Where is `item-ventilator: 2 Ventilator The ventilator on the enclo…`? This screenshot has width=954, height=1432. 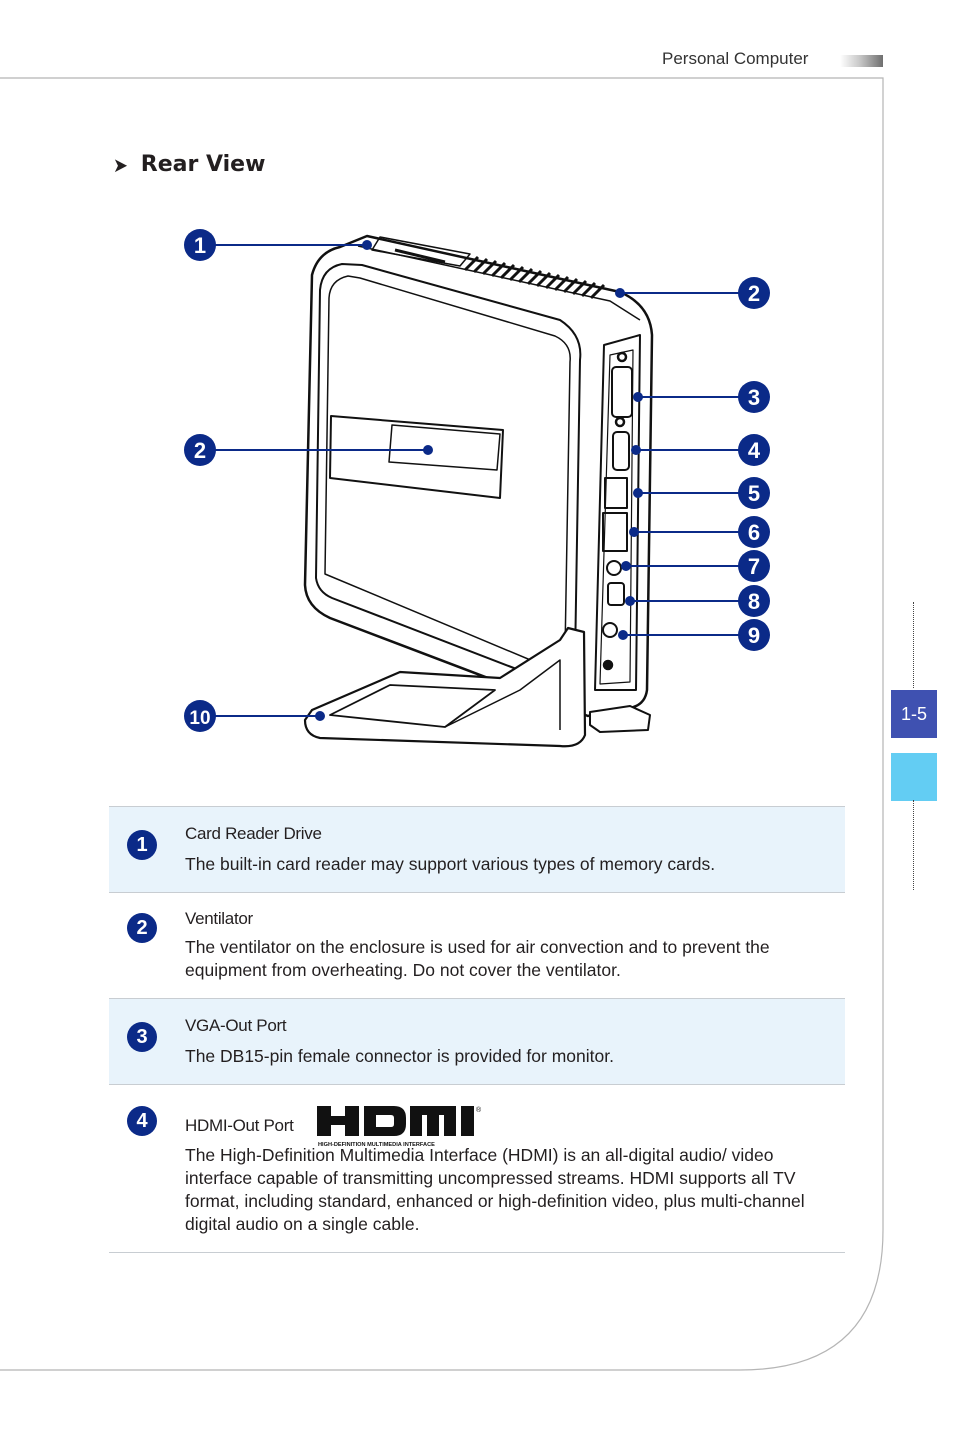
item-ventilator: 2 Ventilator The ventilator on the enclo… is located at coordinates (477, 945).